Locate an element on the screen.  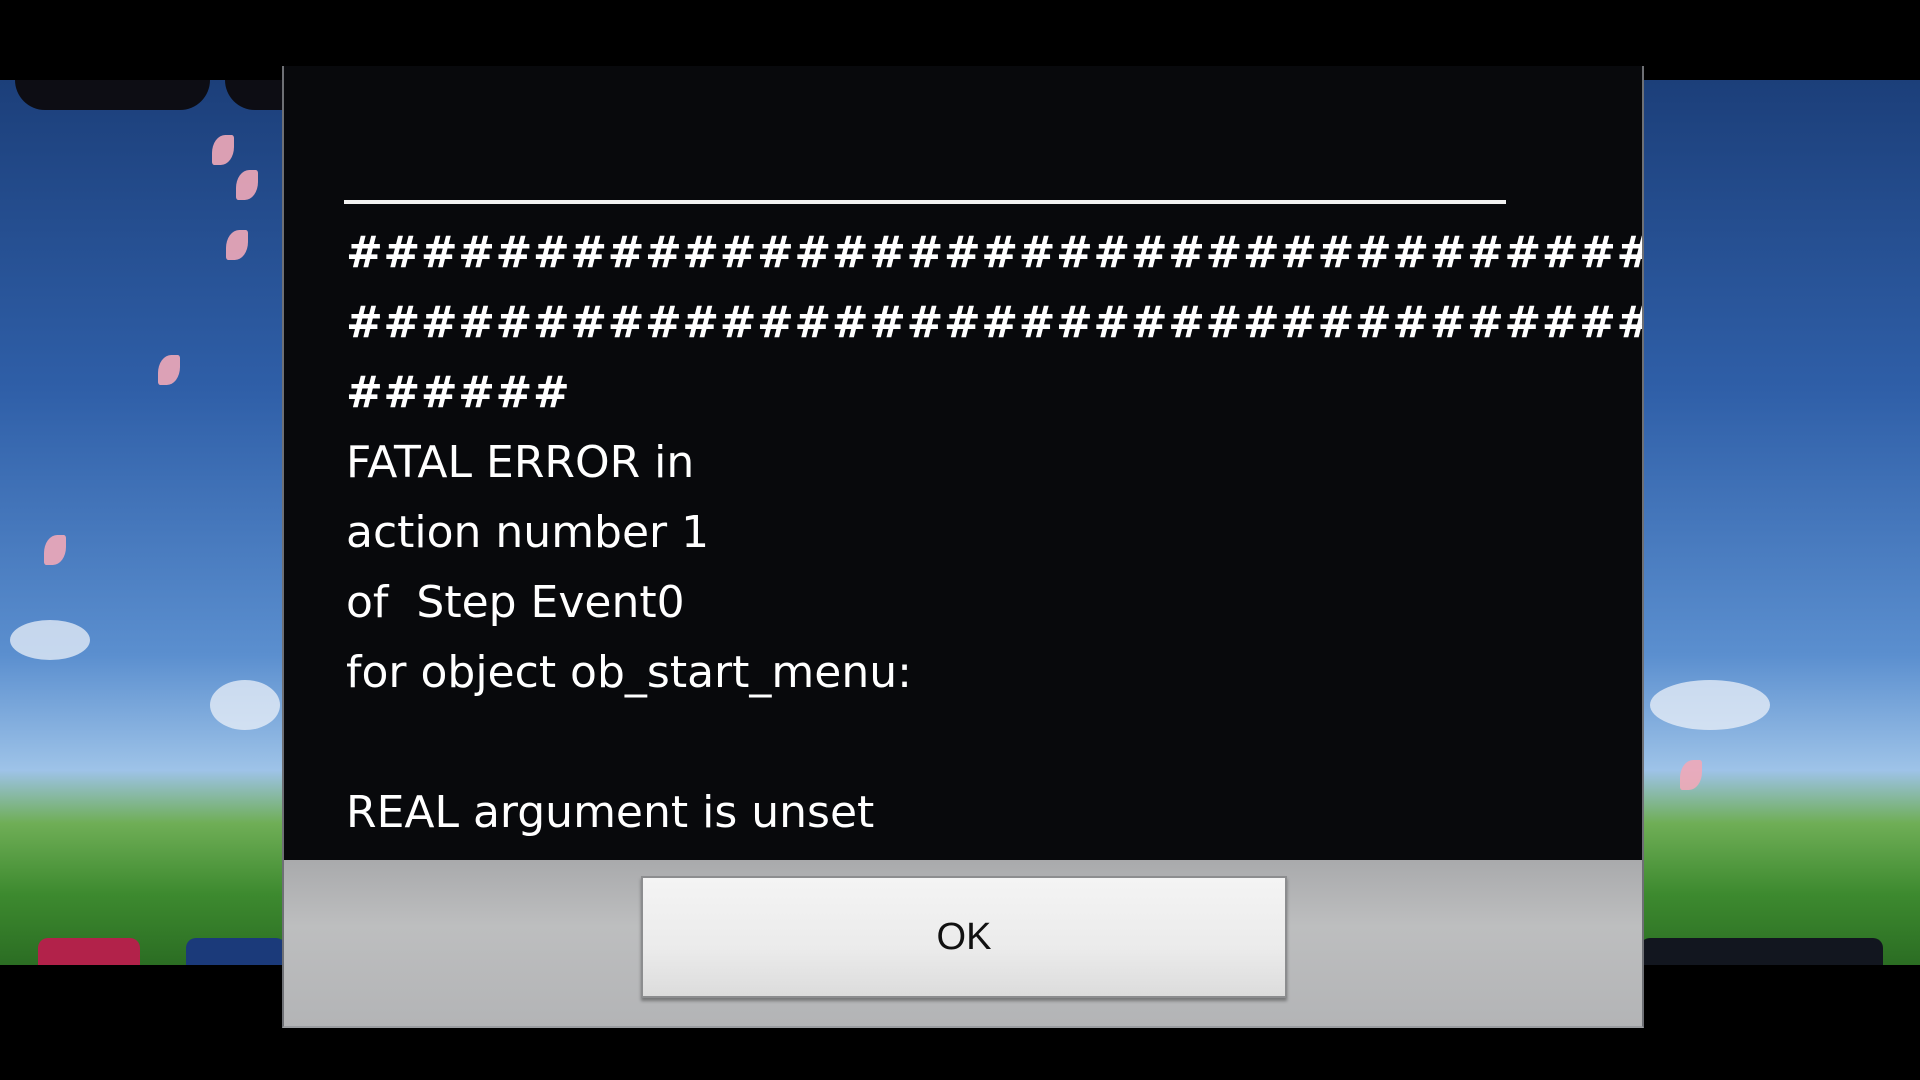
message-line: action number 1 is located at coordinates (528, 532).